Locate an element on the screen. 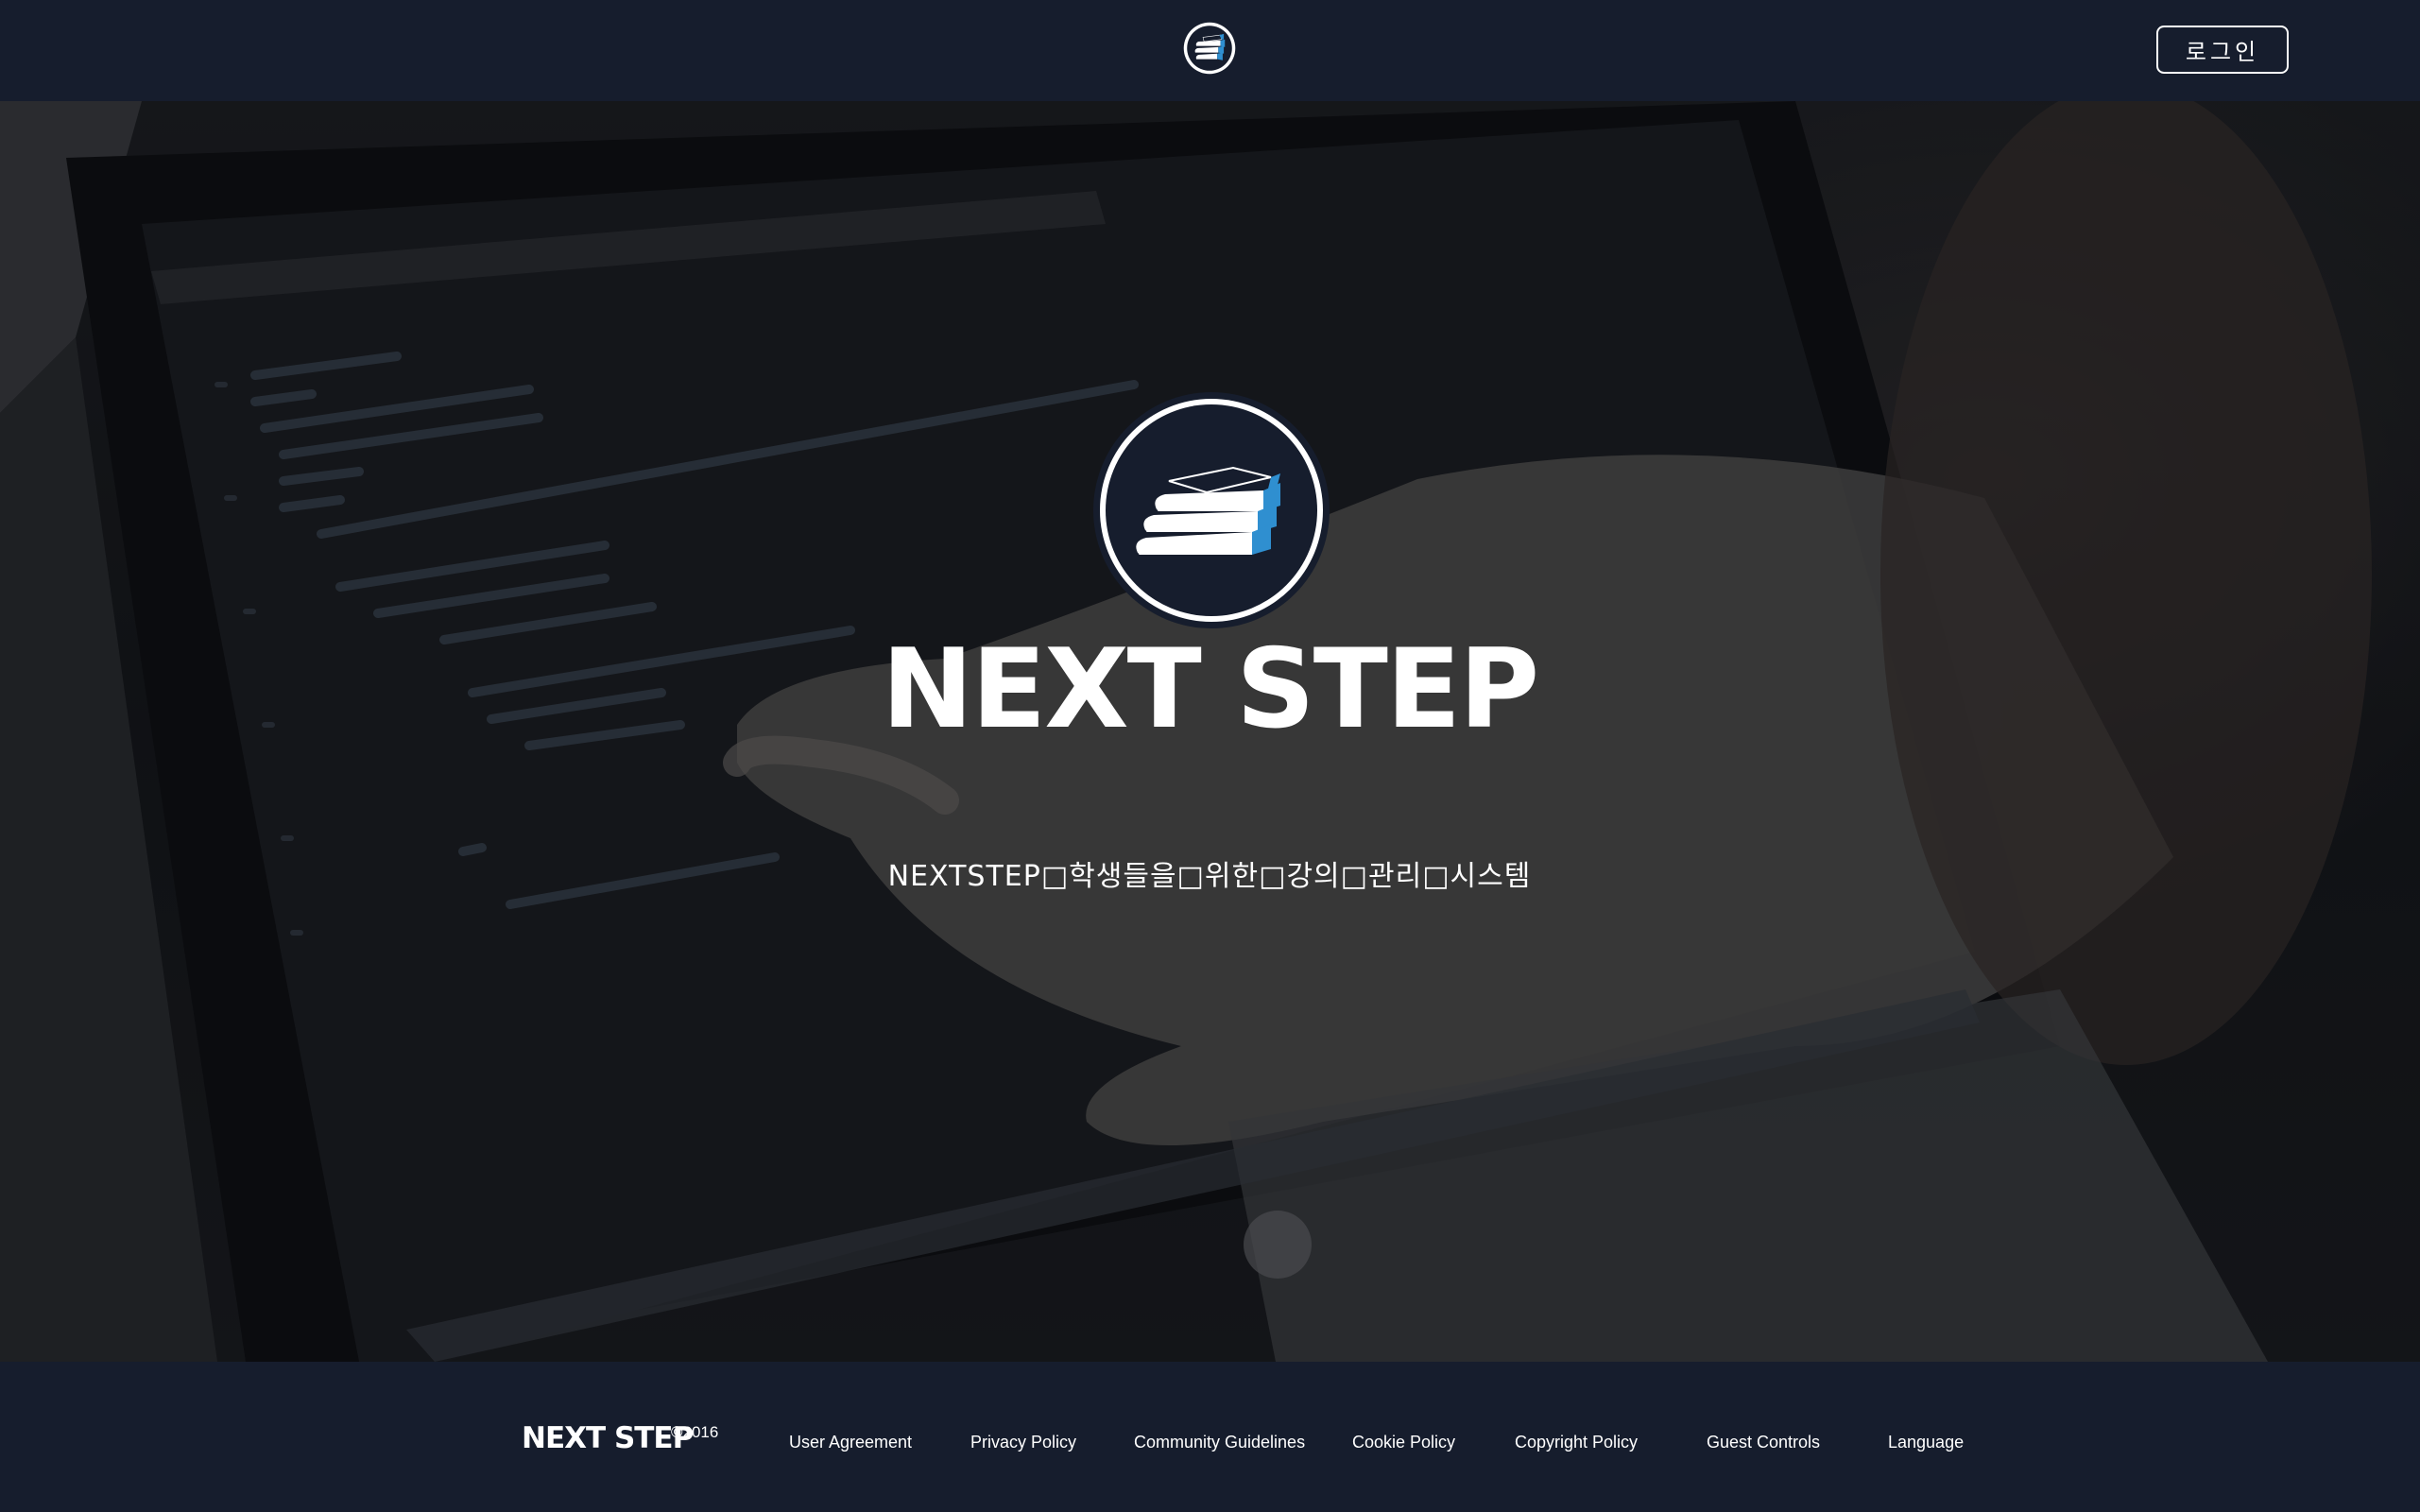 This screenshot has width=2420, height=1512. footer-link-cookie-policy: Cookie Policy is located at coordinates (1403, 1442).